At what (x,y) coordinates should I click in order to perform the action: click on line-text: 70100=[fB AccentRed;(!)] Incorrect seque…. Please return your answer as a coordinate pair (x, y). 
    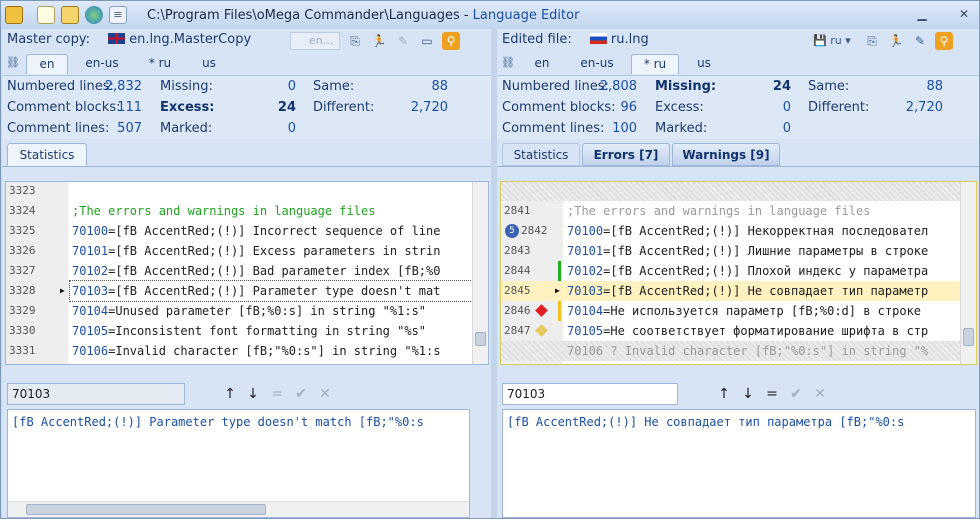
    Looking at the image, I should click on (256, 231).